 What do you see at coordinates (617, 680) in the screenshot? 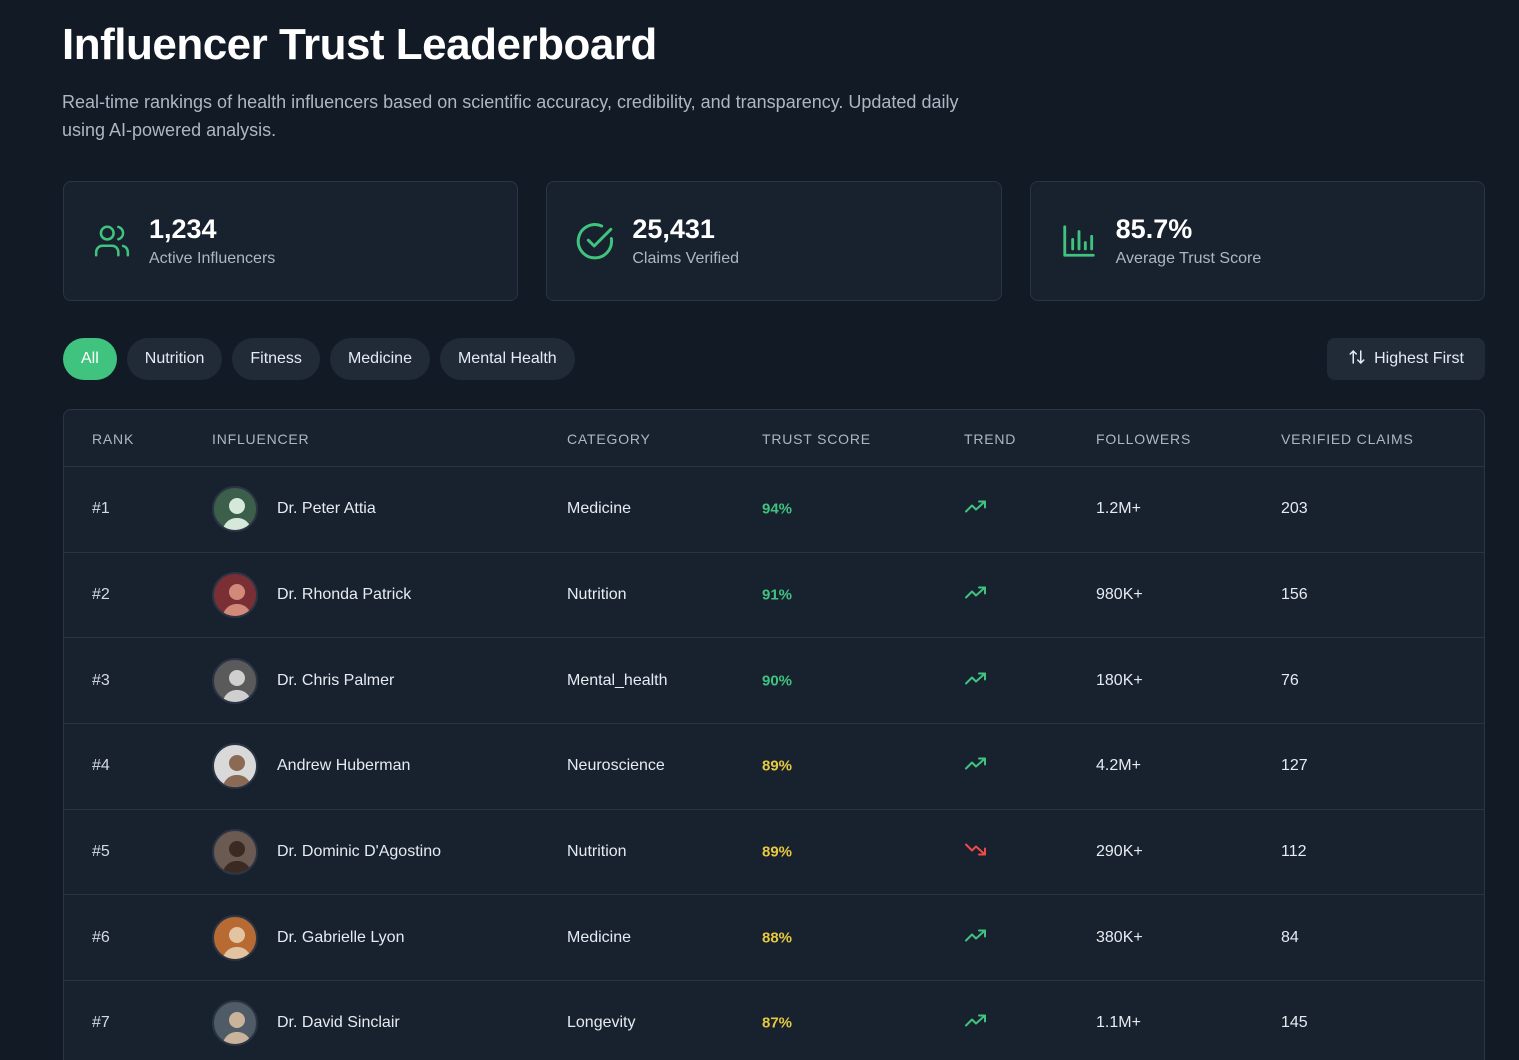
I see `category-cell: Mental_health` at bounding box center [617, 680].